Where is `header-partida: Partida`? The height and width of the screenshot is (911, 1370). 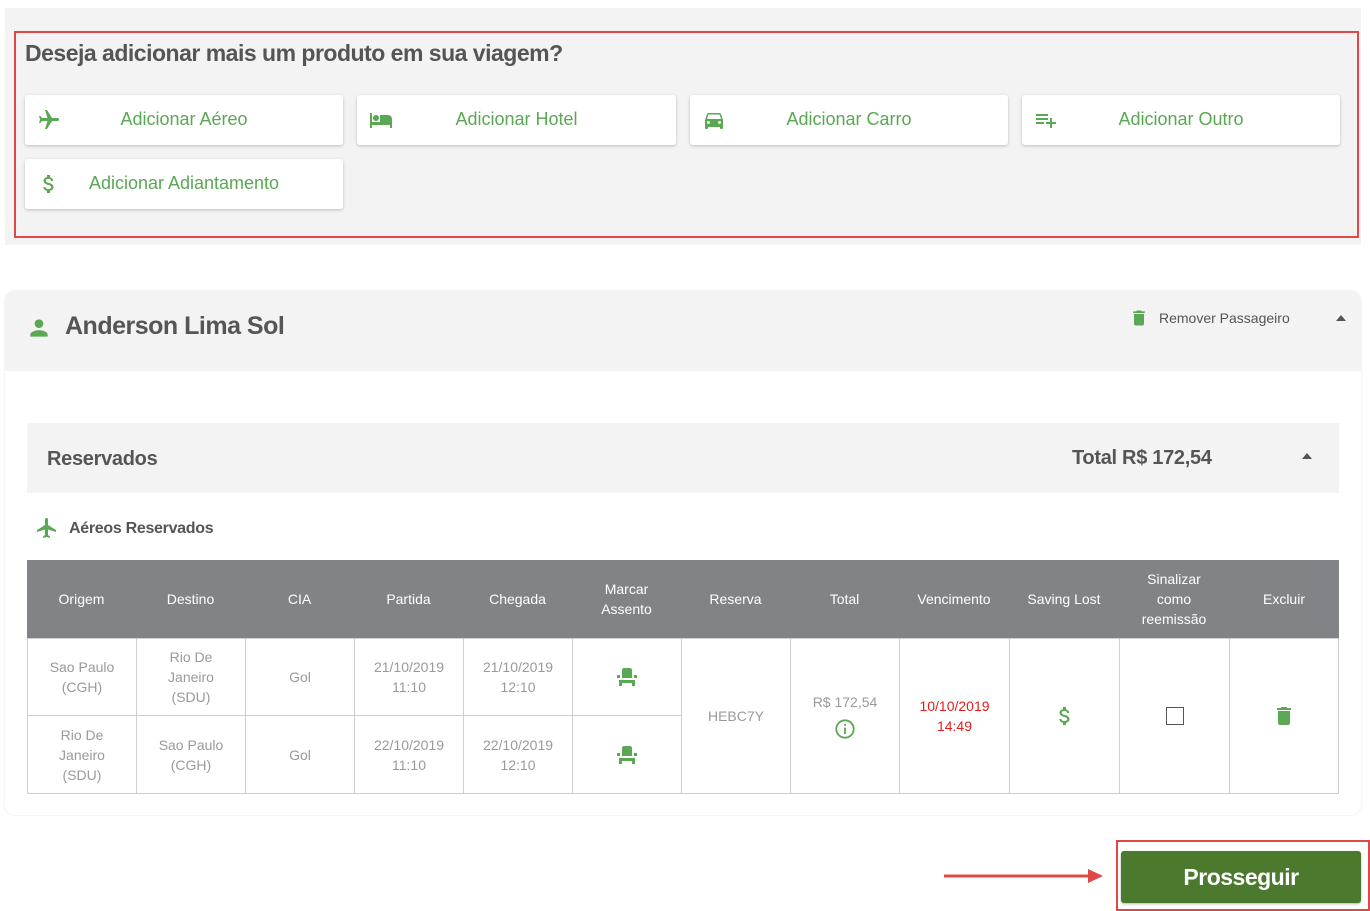 header-partida: Partida is located at coordinates (408, 599).